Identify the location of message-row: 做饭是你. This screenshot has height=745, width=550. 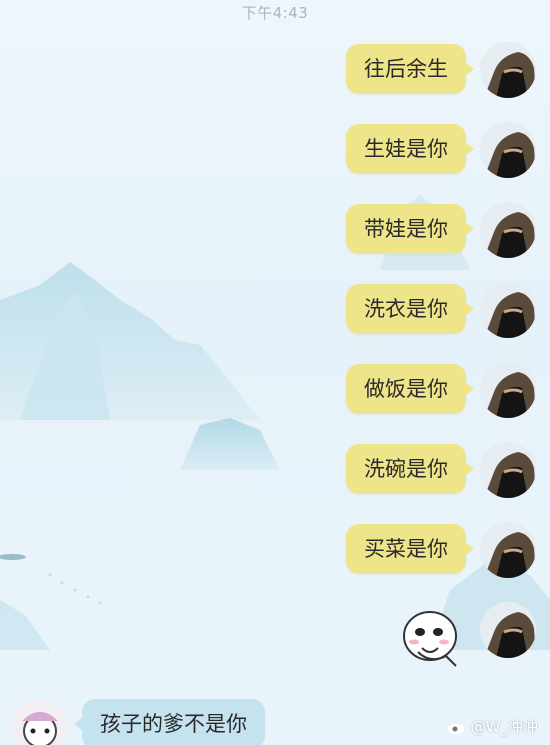
(275, 390).